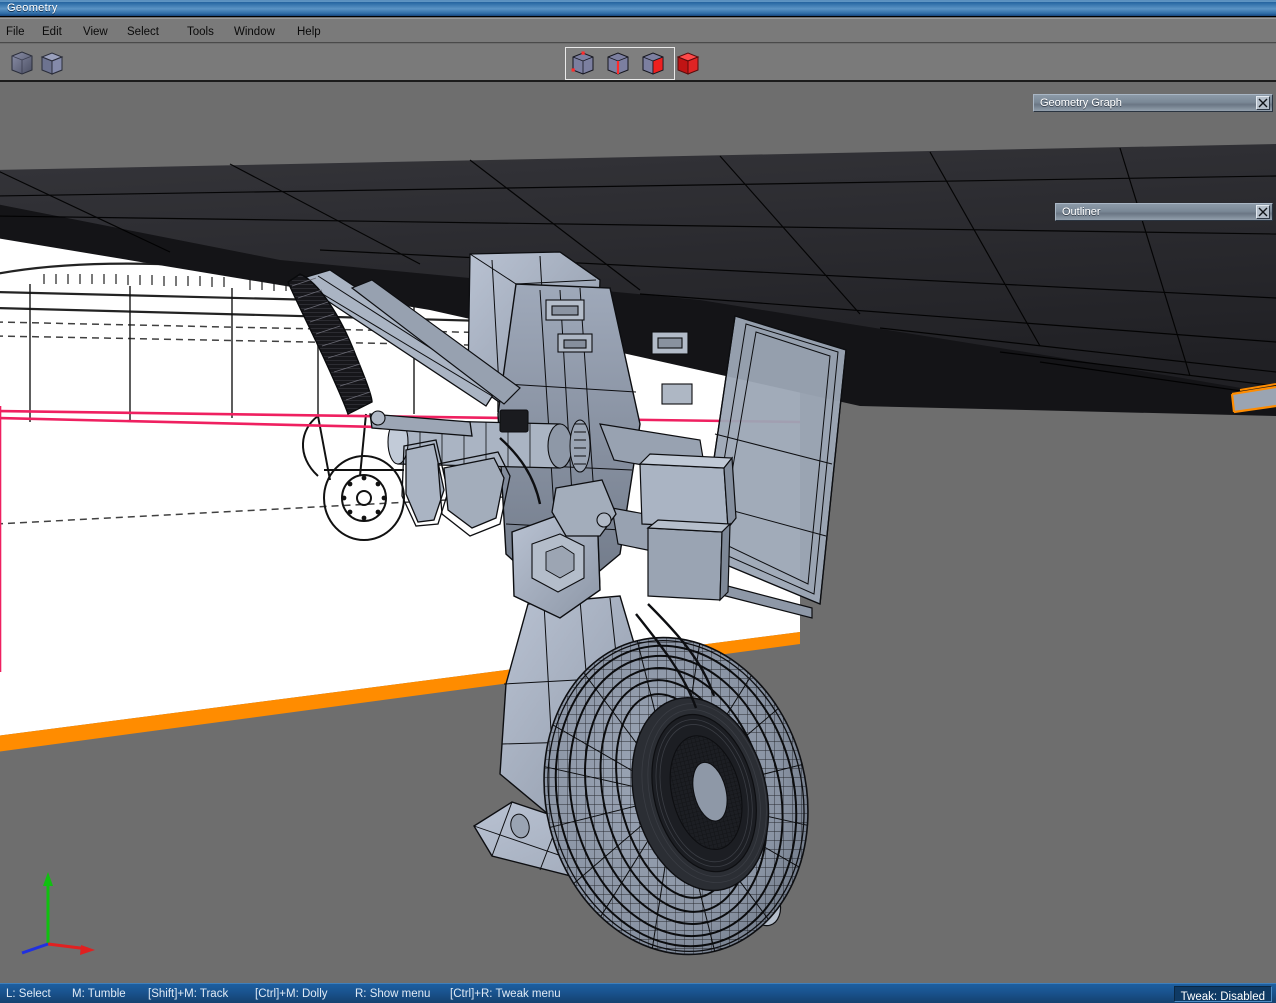 This screenshot has width=1276, height=1003. I want to click on tweak-status-field: Tweak: Disabled, so click(1222, 994).